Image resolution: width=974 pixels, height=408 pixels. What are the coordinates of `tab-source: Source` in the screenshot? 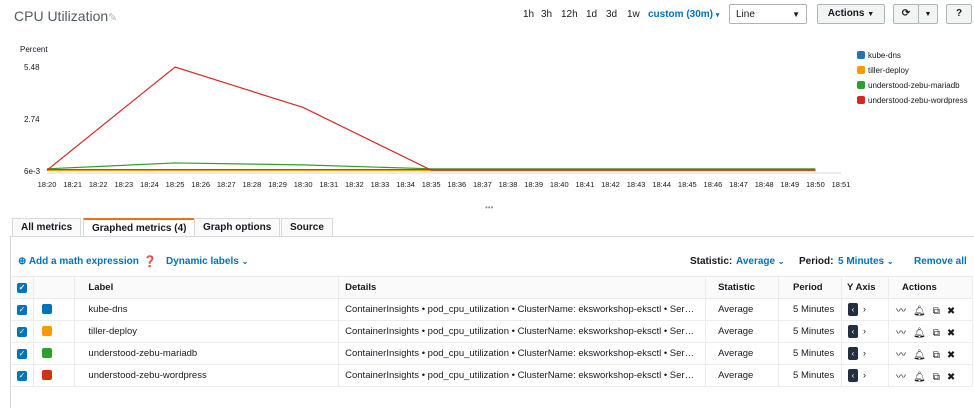 It's located at (307, 227).